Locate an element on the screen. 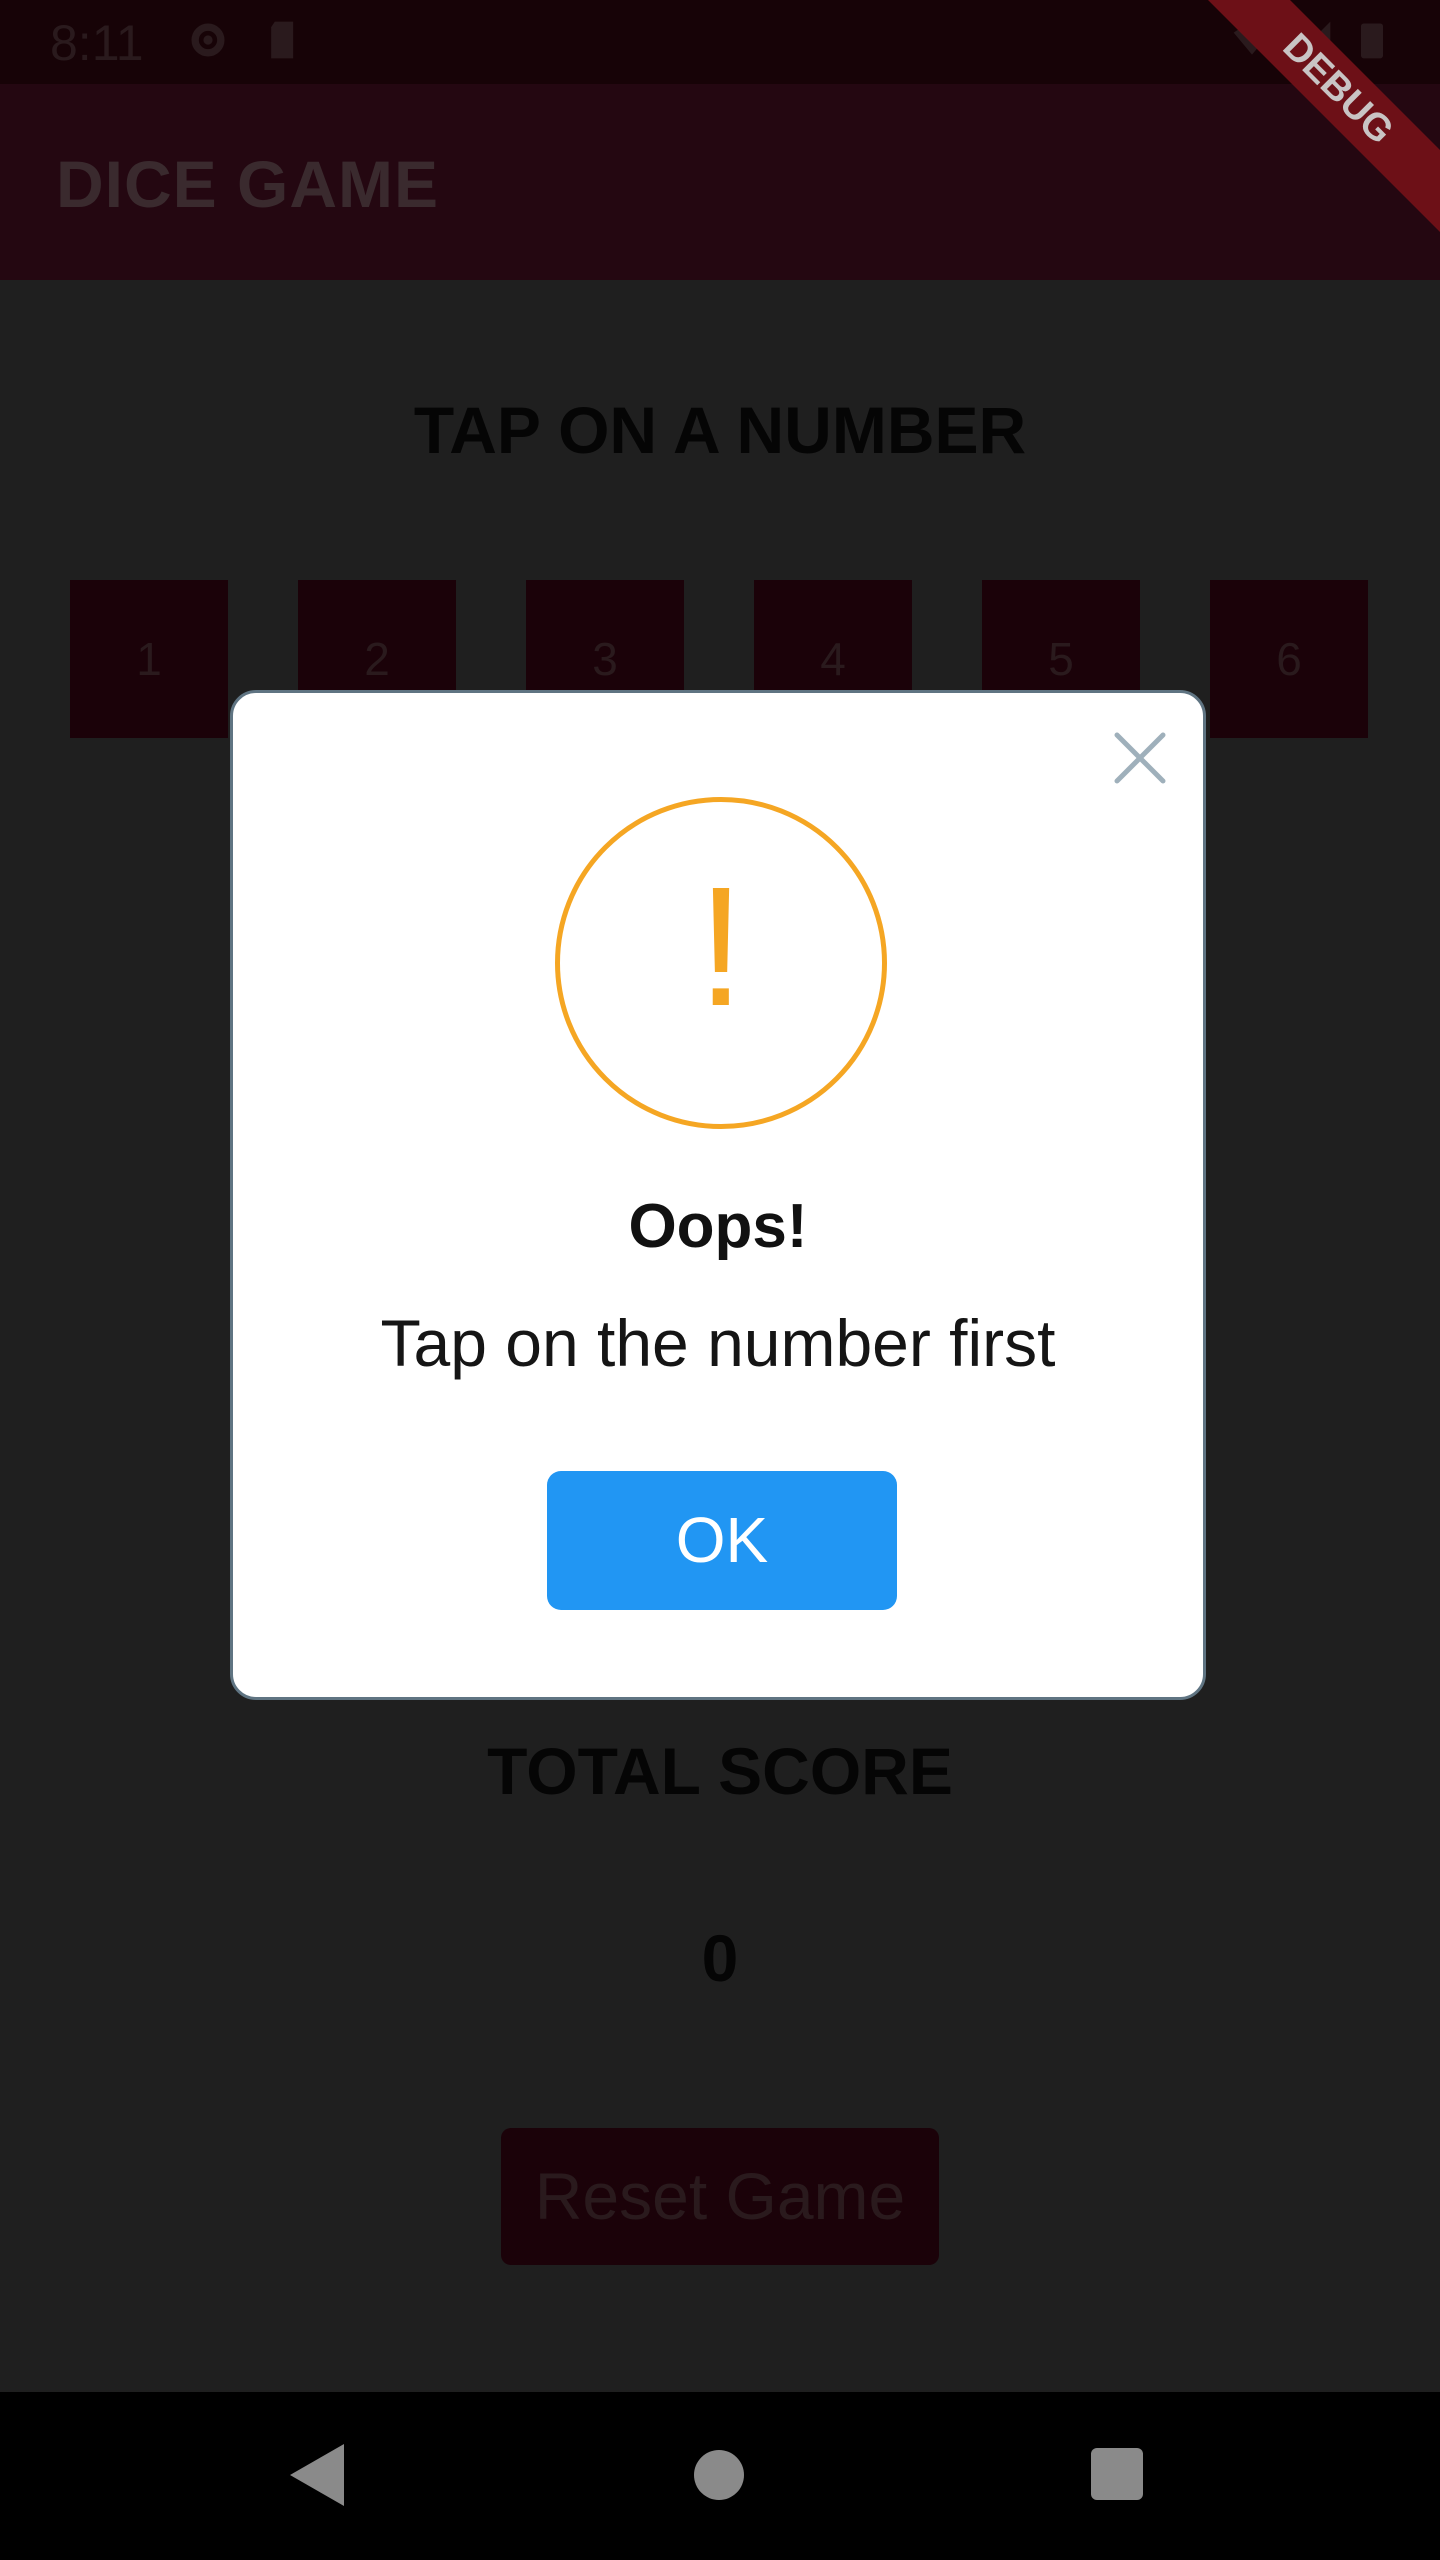 This screenshot has width=1440, height=2560. settings-icon is located at coordinates (208, 40).